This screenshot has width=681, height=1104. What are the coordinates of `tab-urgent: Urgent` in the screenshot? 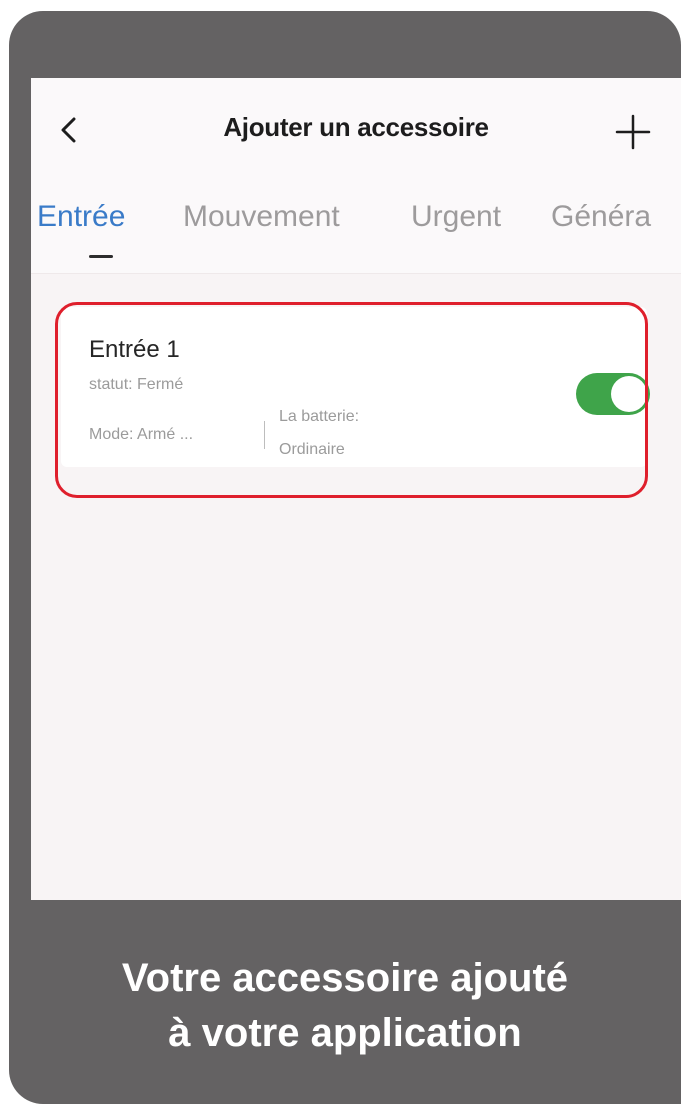 It's located at (456, 217).